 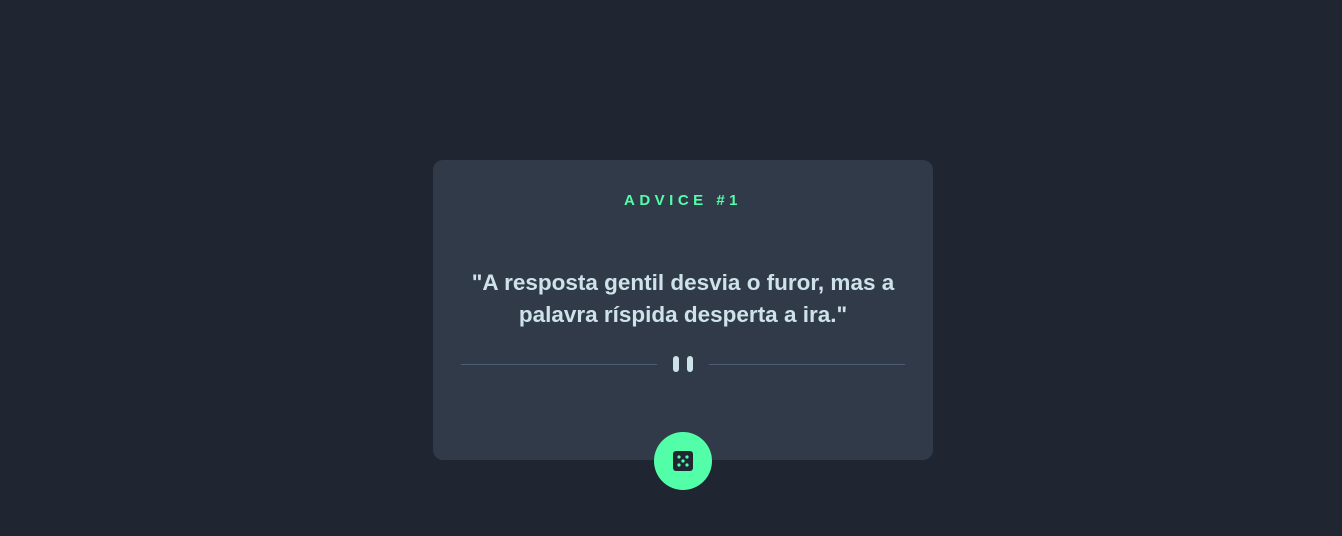 I want to click on divider-line-left, so click(x=559, y=364).